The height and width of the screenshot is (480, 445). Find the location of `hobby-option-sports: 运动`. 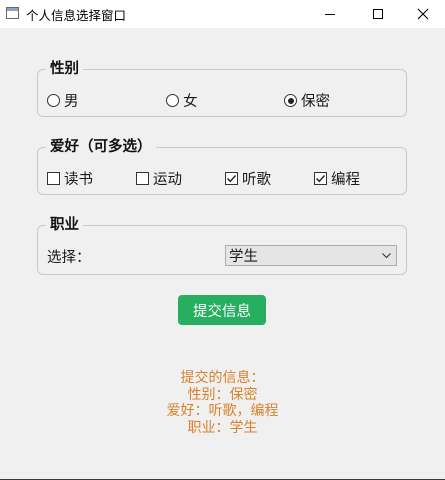

hobby-option-sports: 运动 is located at coordinates (159, 178).